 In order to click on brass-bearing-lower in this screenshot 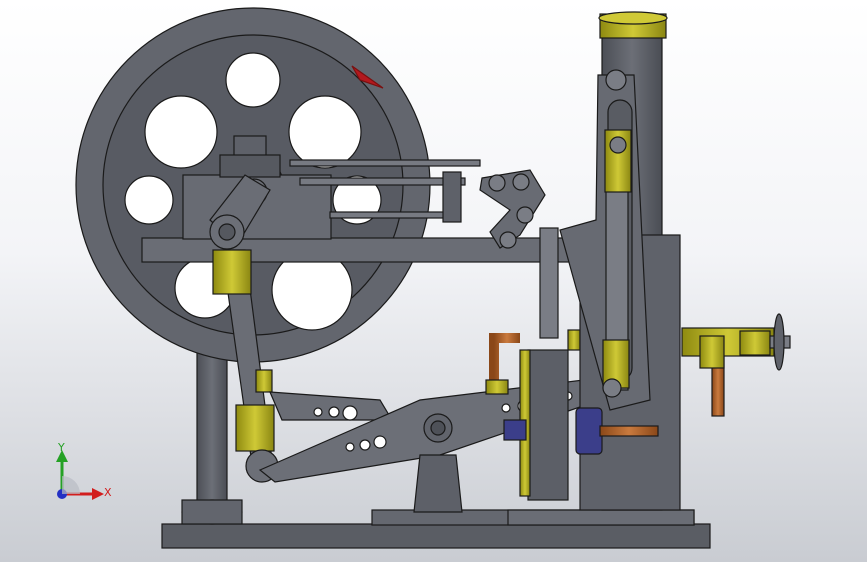, I will do `click(255, 428)`.